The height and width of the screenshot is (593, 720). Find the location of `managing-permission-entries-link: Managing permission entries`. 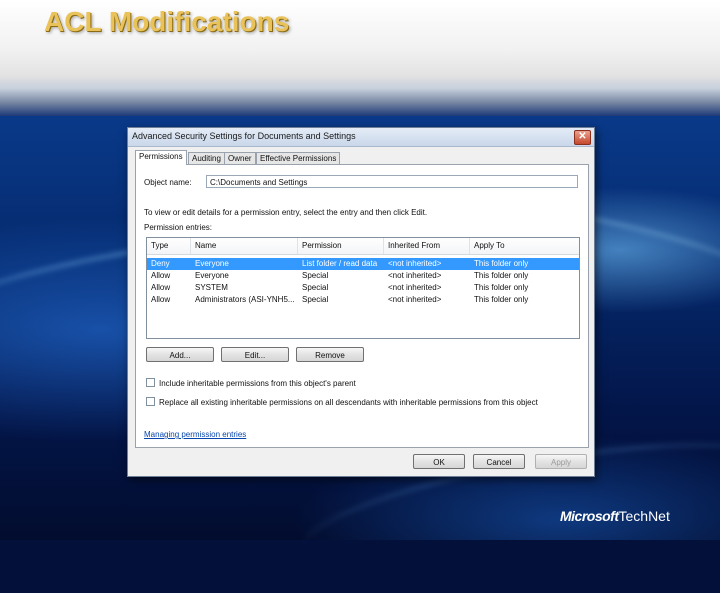

managing-permission-entries-link: Managing permission entries is located at coordinates (195, 434).